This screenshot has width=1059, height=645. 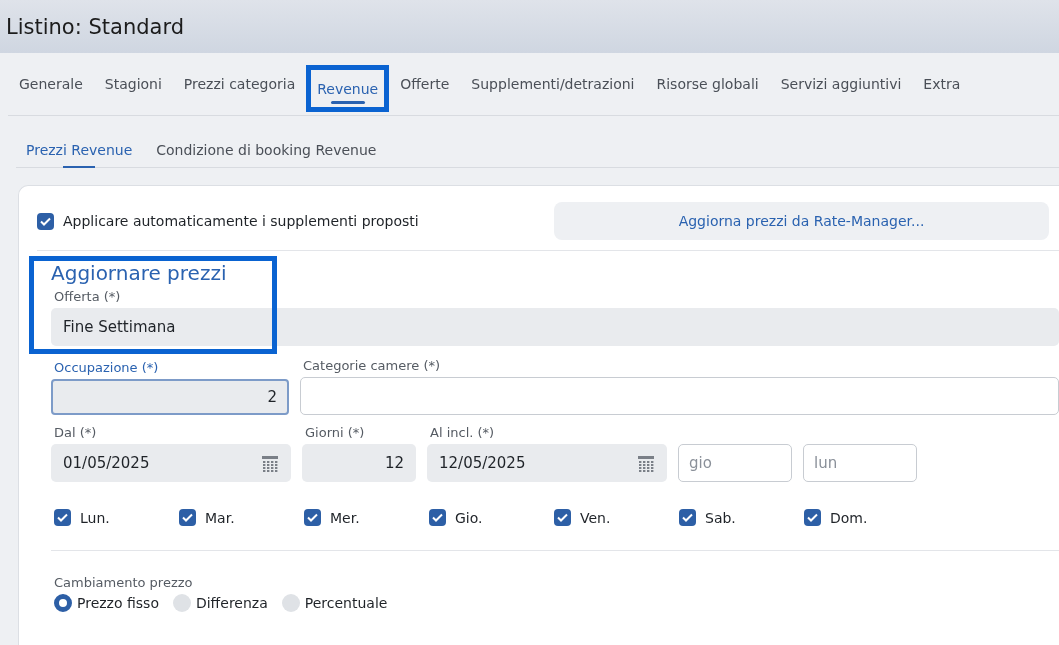 I want to click on room-categories-field, so click(x=679, y=396).